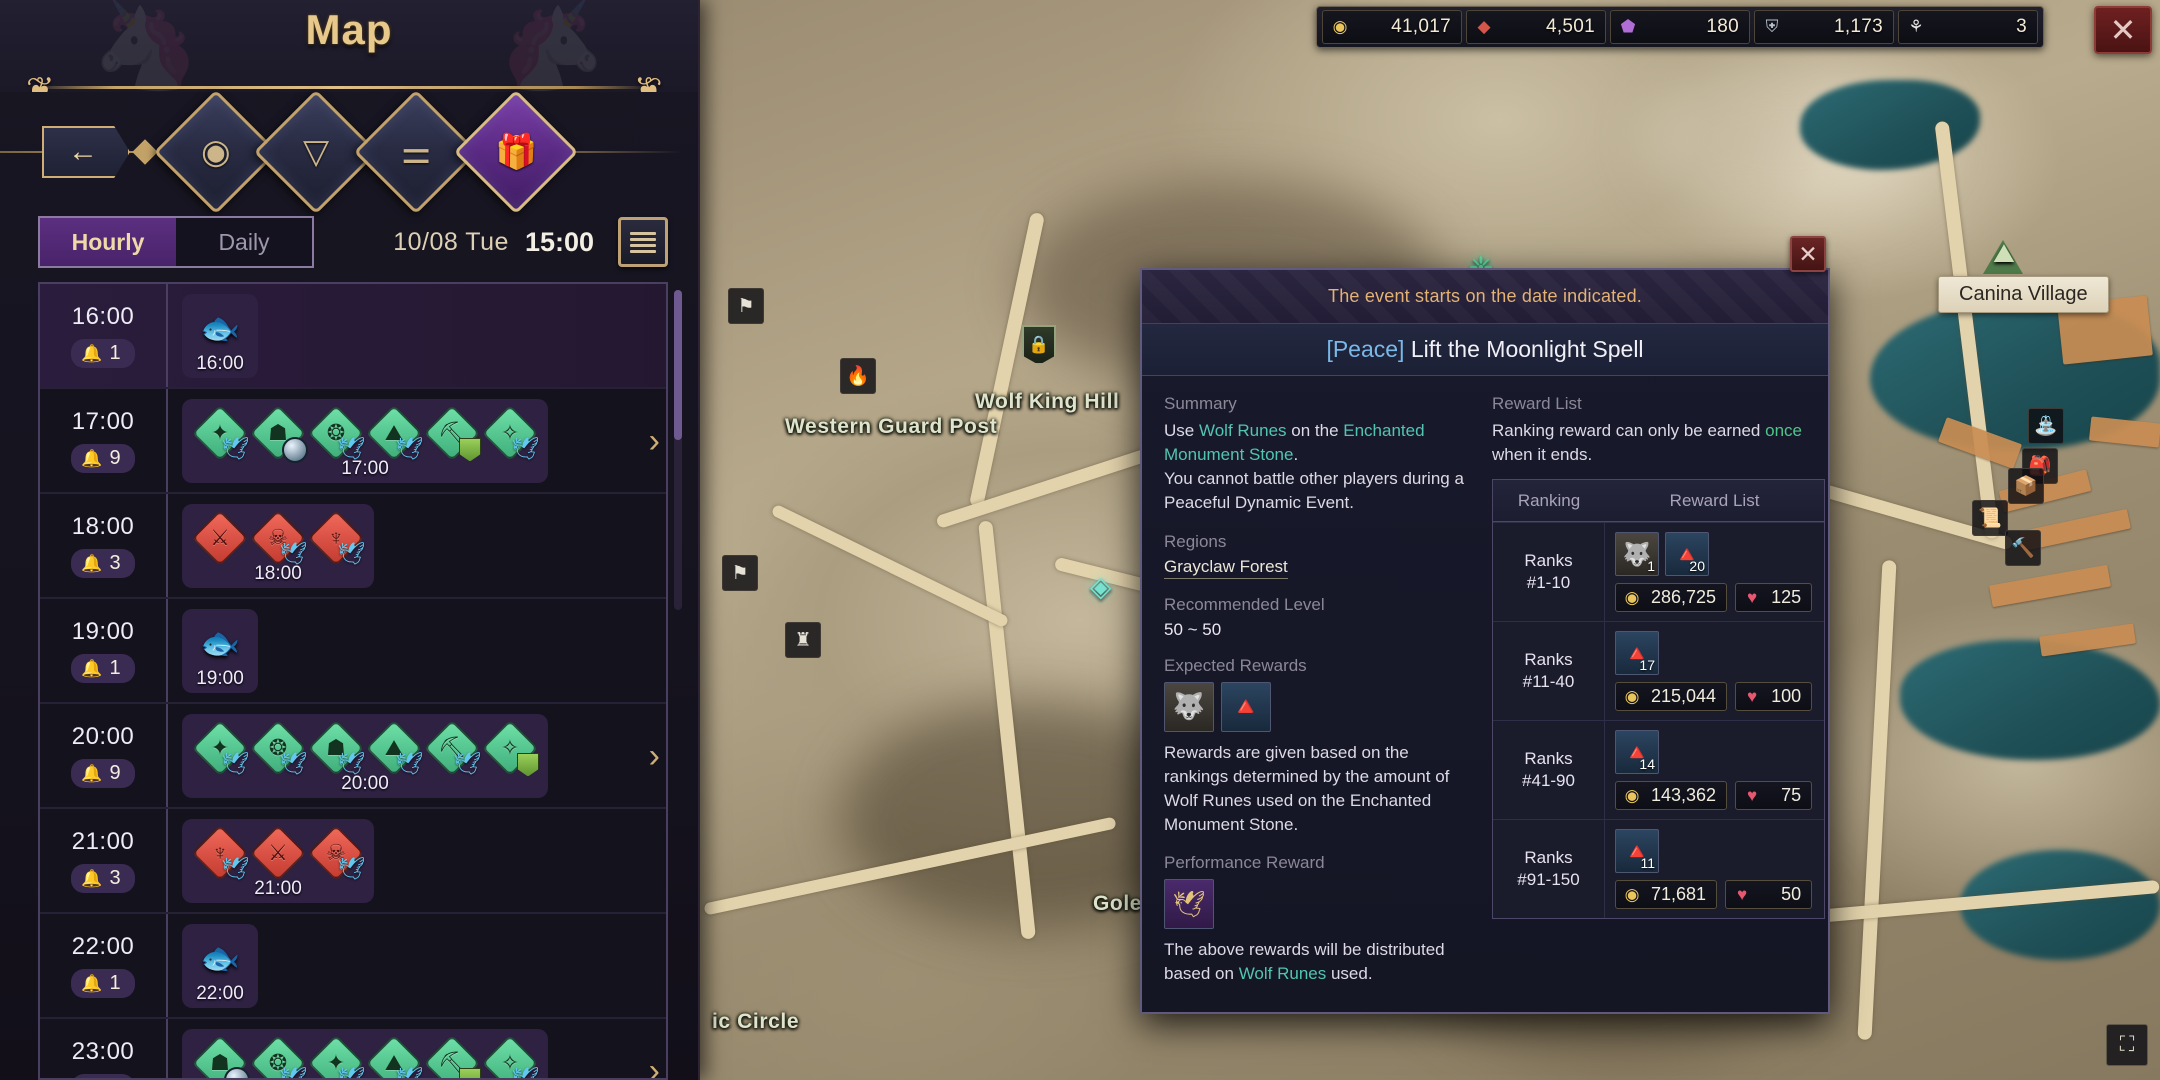 Image resolution: width=2160 pixels, height=1080 pixels. What do you see at coordinates (1808, 254) in the screenshot?
I see `dialog-close-button: ✕` at bounding box center [1808, 254].